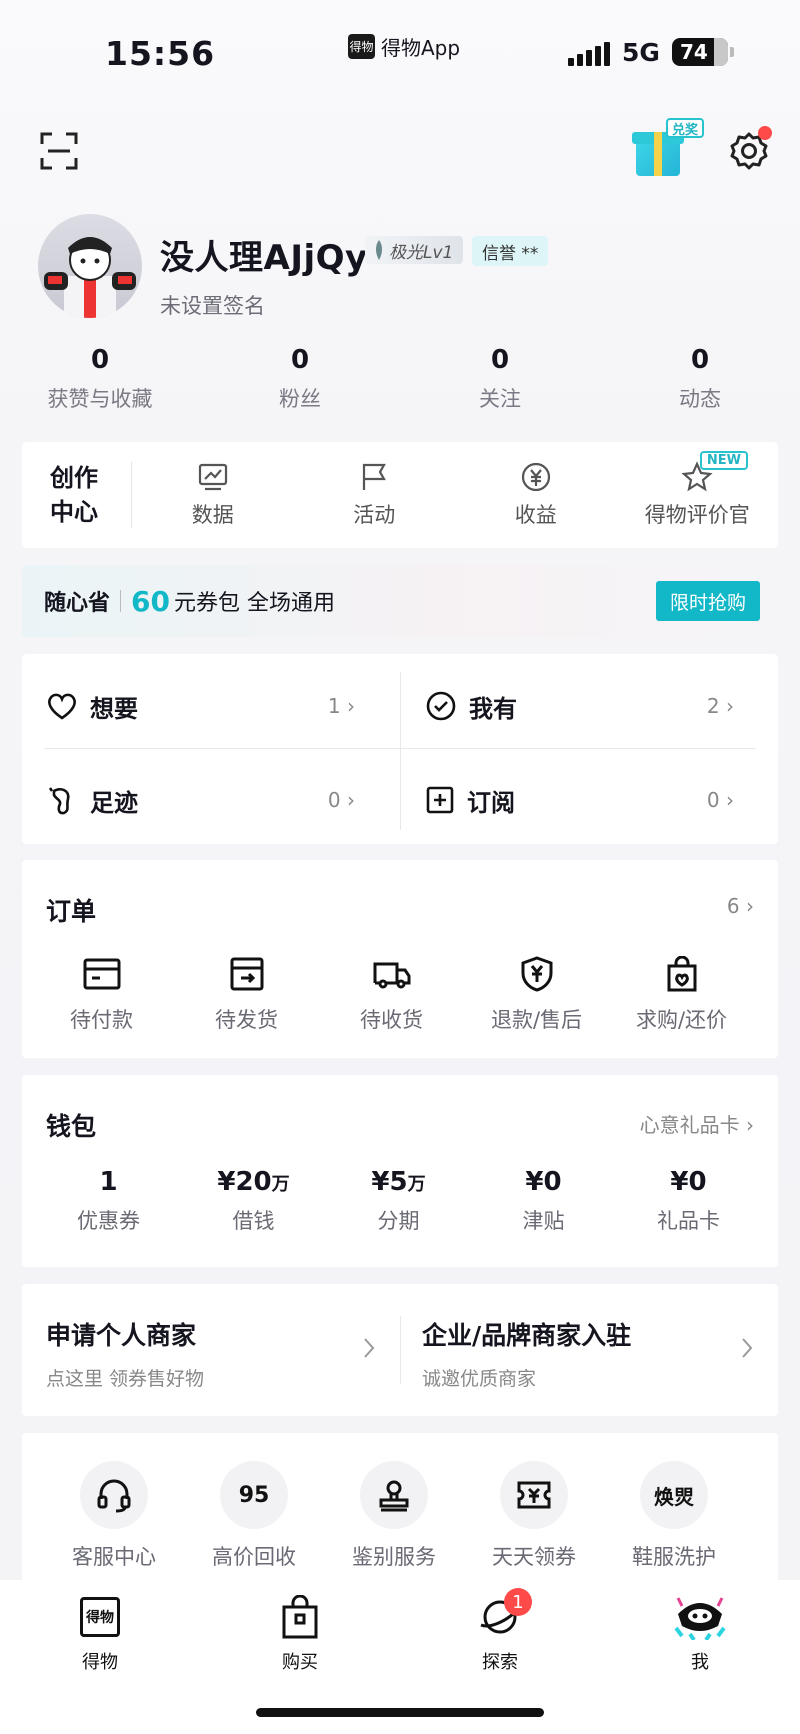  I want to click on battery-icon: 74, so click(700, 52).